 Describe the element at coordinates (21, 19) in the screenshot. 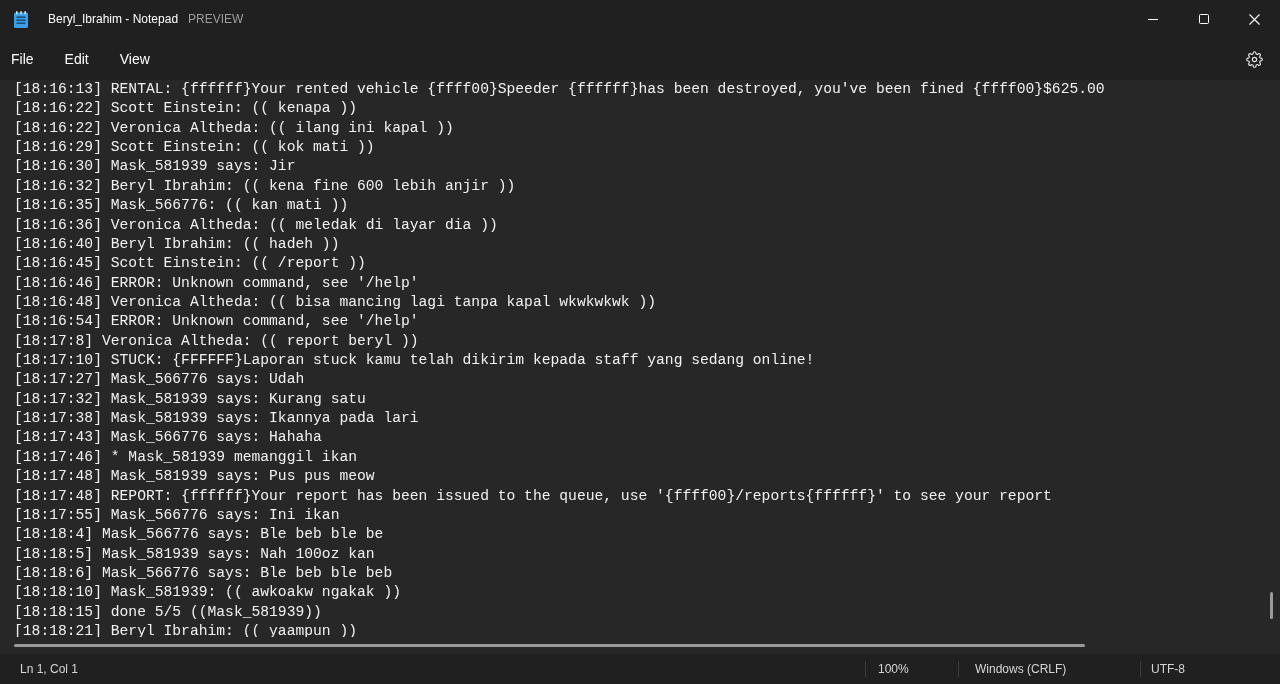

I see `notepad-icon` at that location.